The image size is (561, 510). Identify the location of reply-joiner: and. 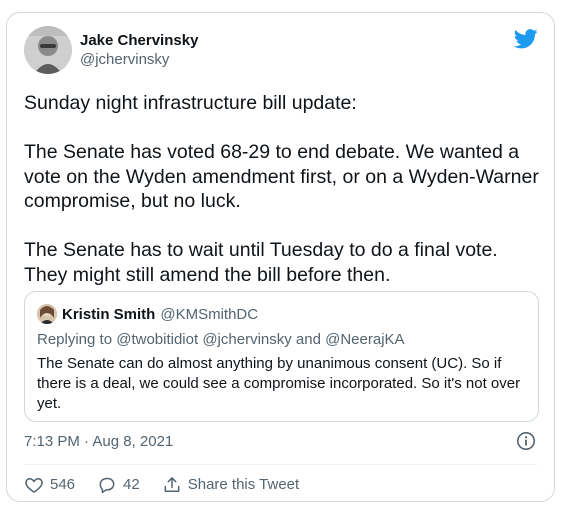
(308, 339).